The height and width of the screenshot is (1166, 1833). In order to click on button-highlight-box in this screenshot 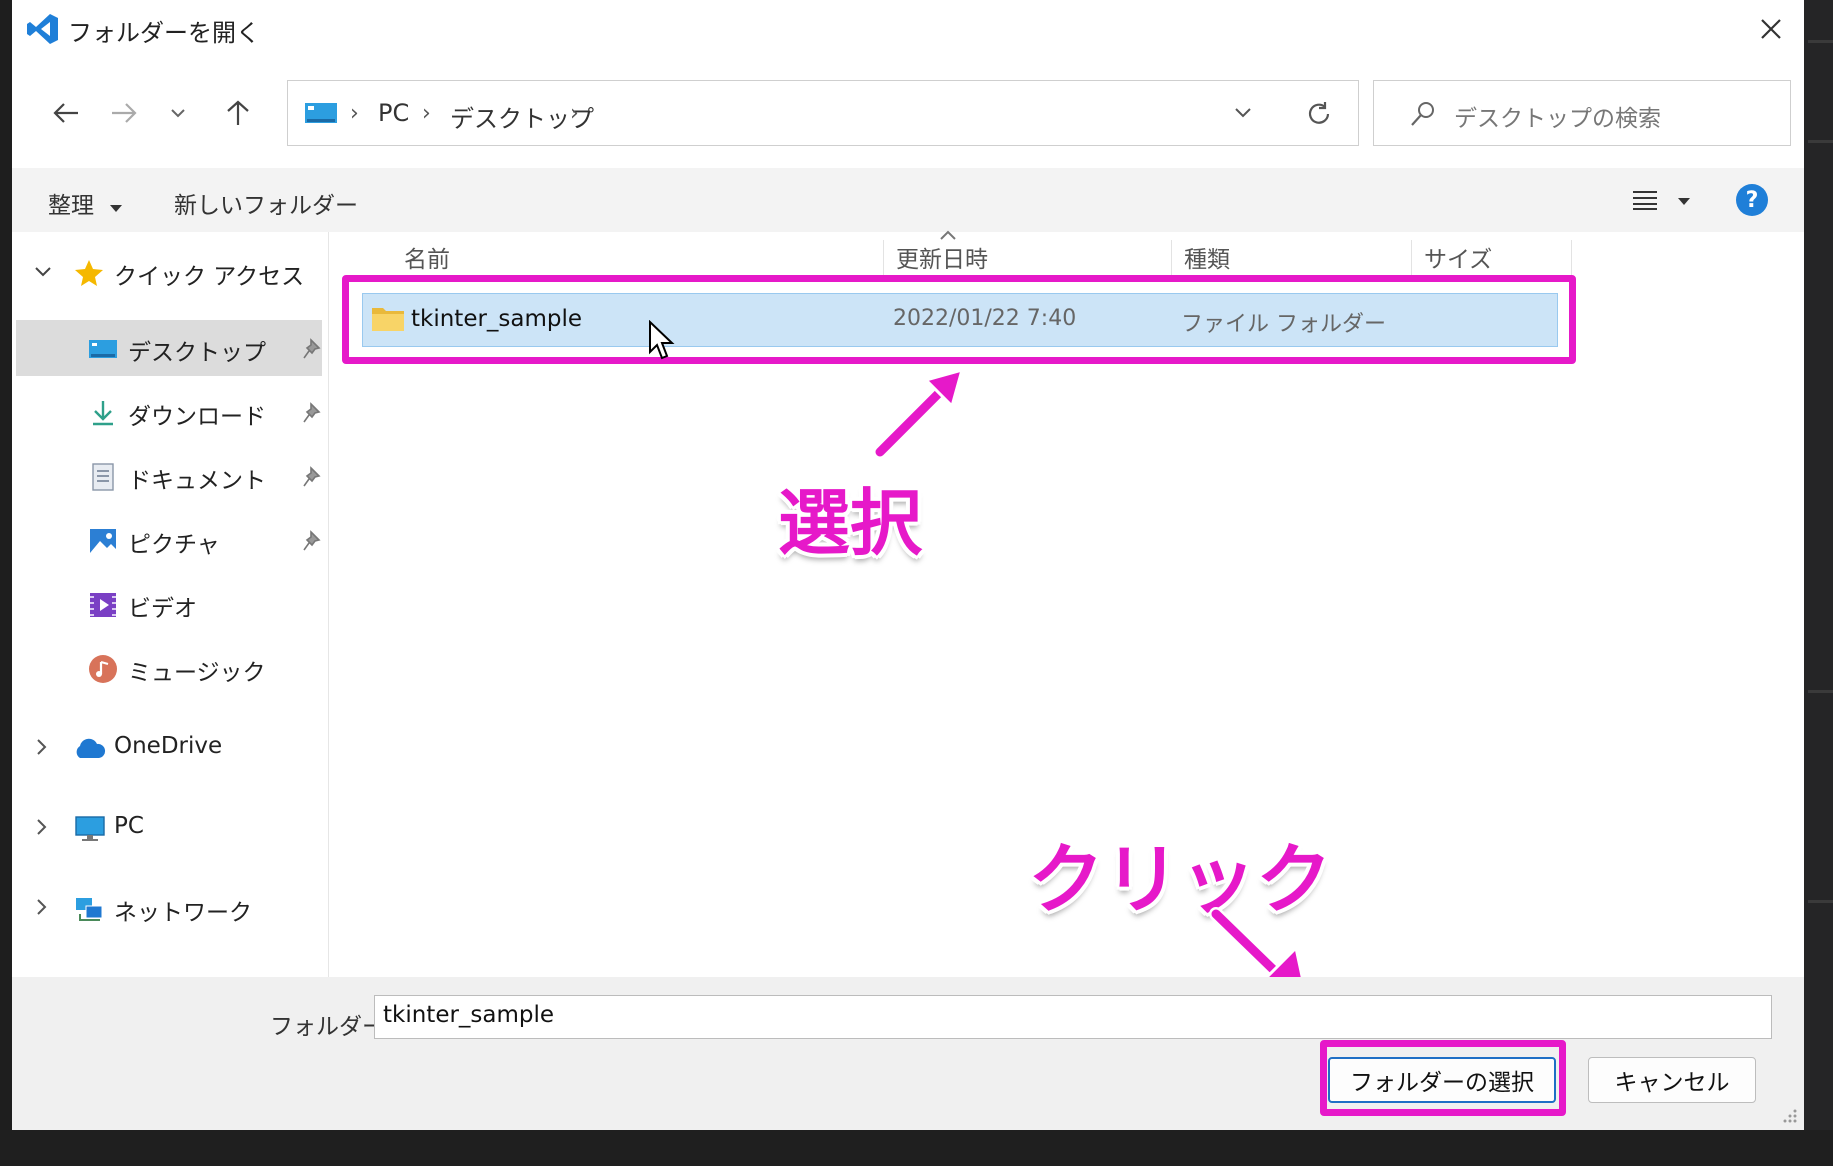, I will do `click(1443, 1078)`.